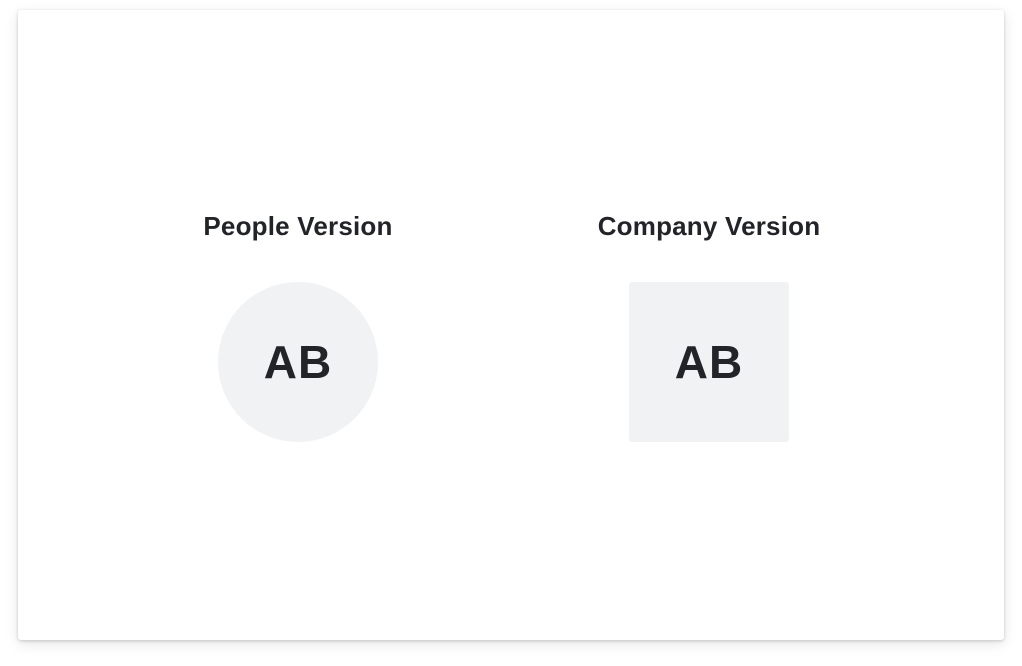 The width and height of the screenshot is (1022, 666). I want to click on company-avatar-initials: AB, so click(709, 362).